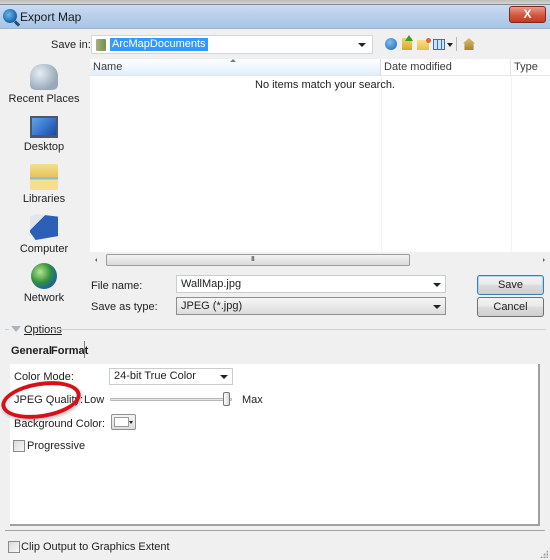 This screenshot has width=550, height=560. What do you see at coordinates (44, 377) in the screenshot?
I see `color-mode-label: Color Mode:` at bounding box center [44, 377].